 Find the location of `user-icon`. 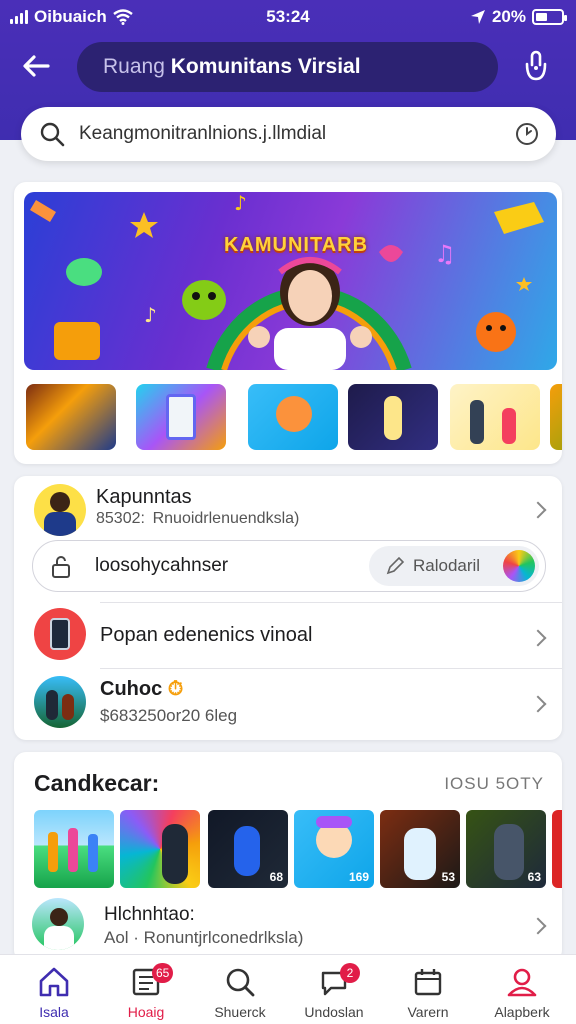

user-icon is located at coordinates (522, 982).